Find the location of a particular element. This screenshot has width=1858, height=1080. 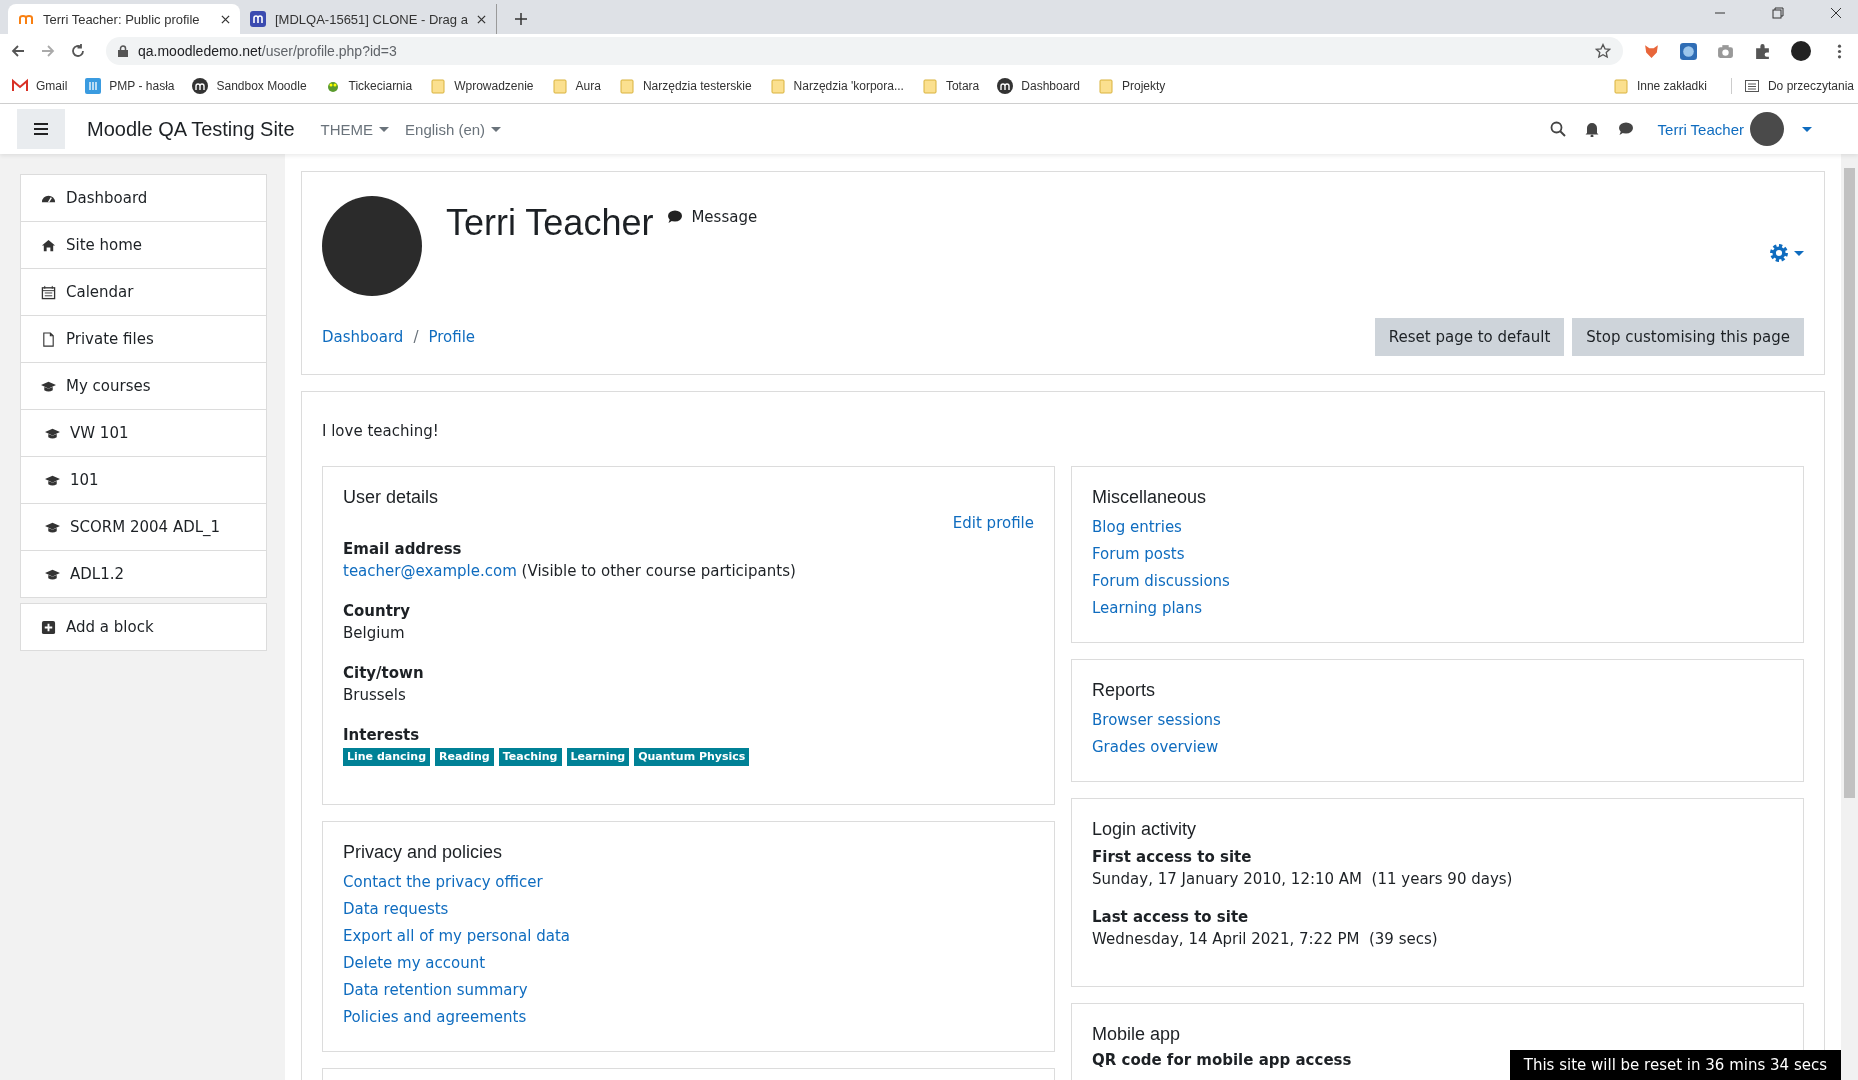

dropdown-menu: English (en) is located at coordinates (453, 129).